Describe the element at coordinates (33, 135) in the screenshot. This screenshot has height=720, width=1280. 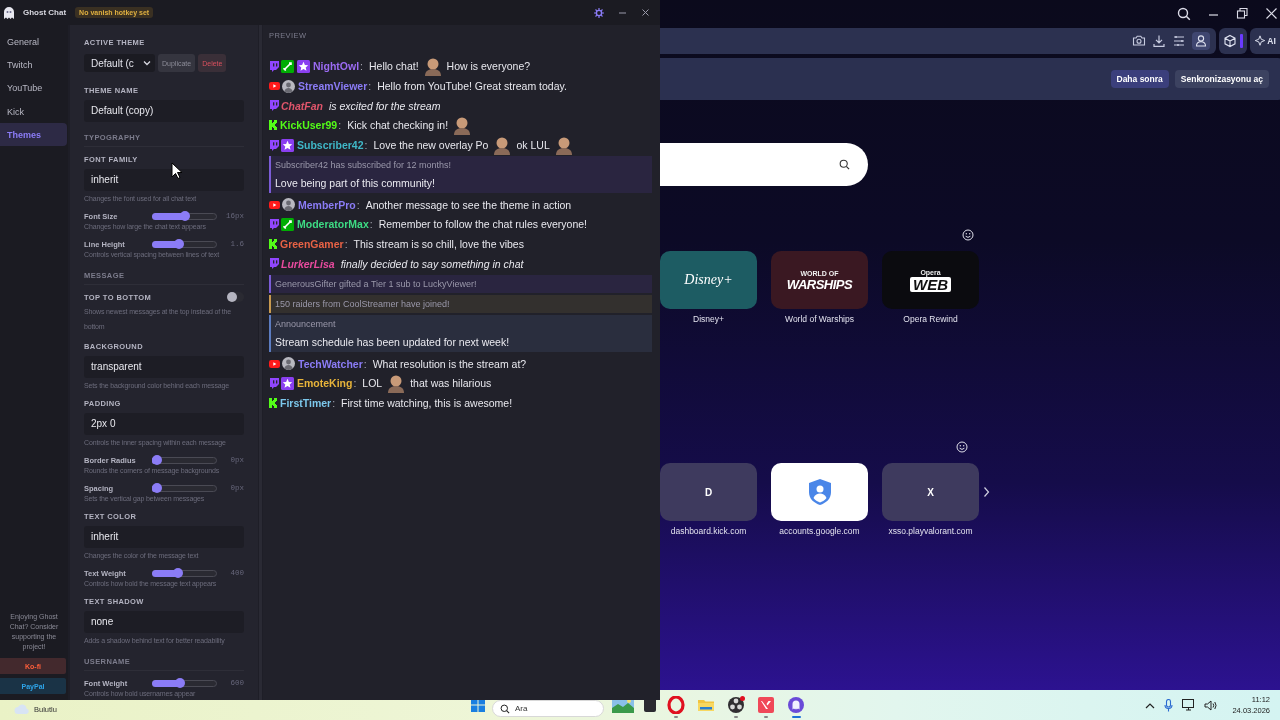
I see `nav-item: Themes` at that location.